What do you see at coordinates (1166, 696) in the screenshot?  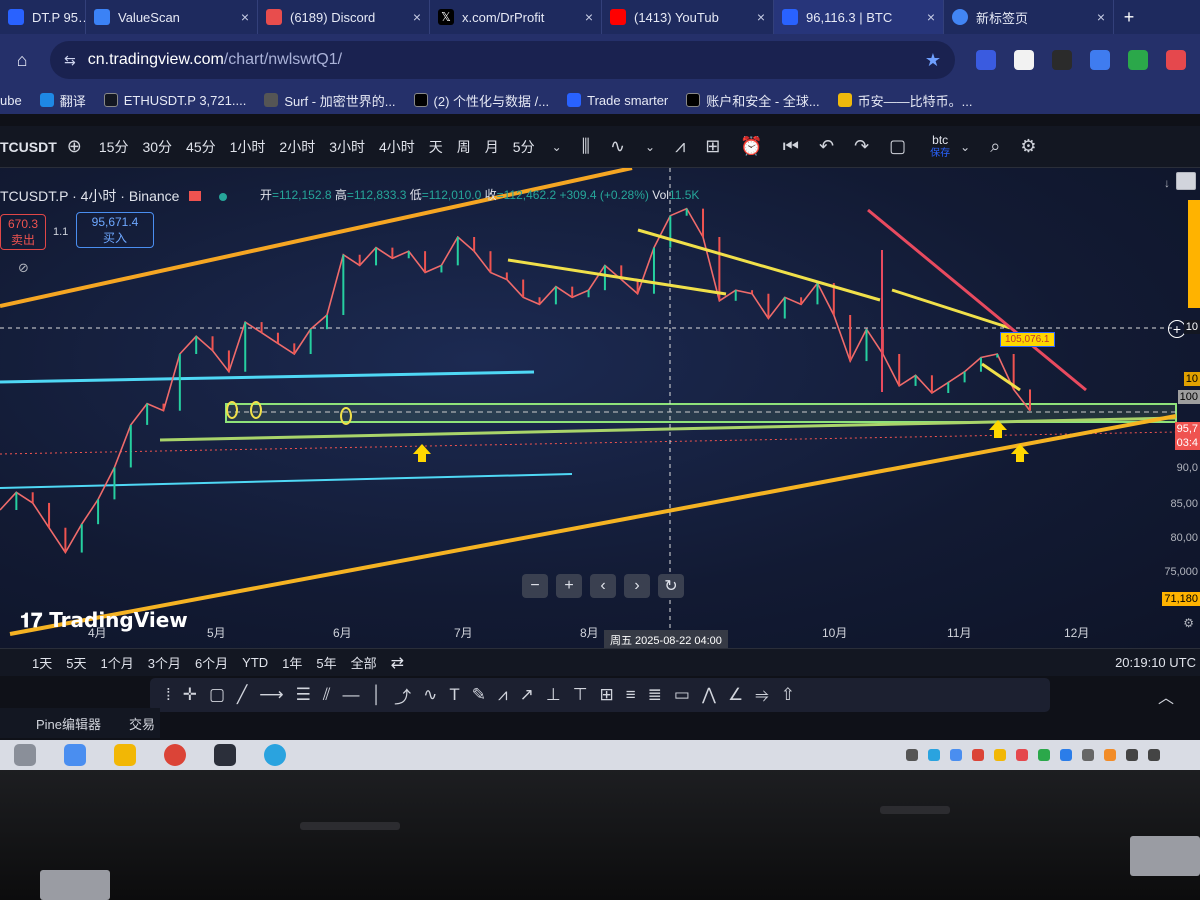 I see `chevron-up-icon: ︿` at bounding box center [1166, 696].